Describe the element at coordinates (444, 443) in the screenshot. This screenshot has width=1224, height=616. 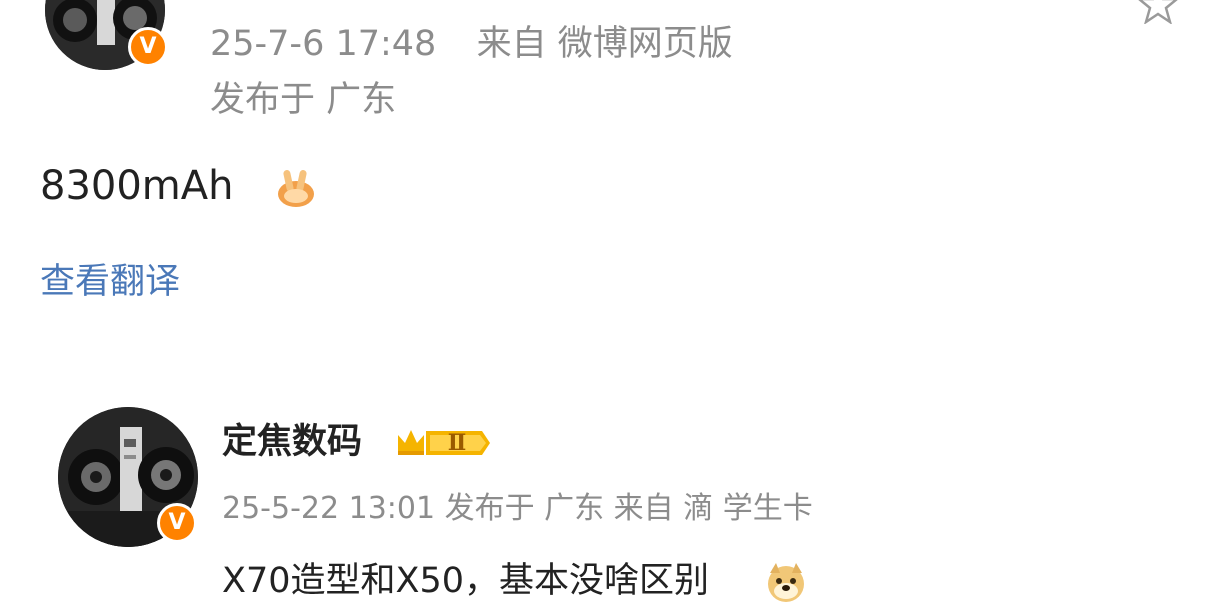
I see `member-badge: Ⅱ` at that location.